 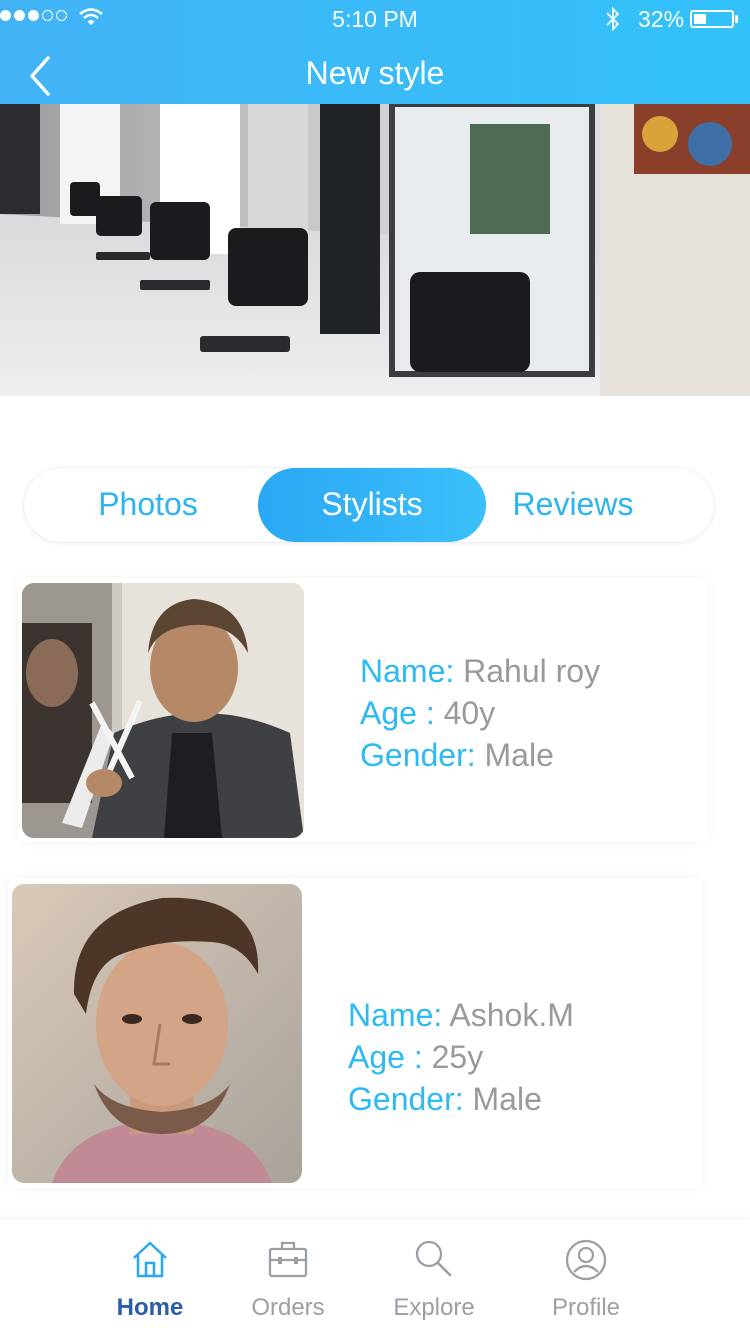 I want to click on bottom-nav: Home Orders Explore Profile, so click(x=375, y=1277).